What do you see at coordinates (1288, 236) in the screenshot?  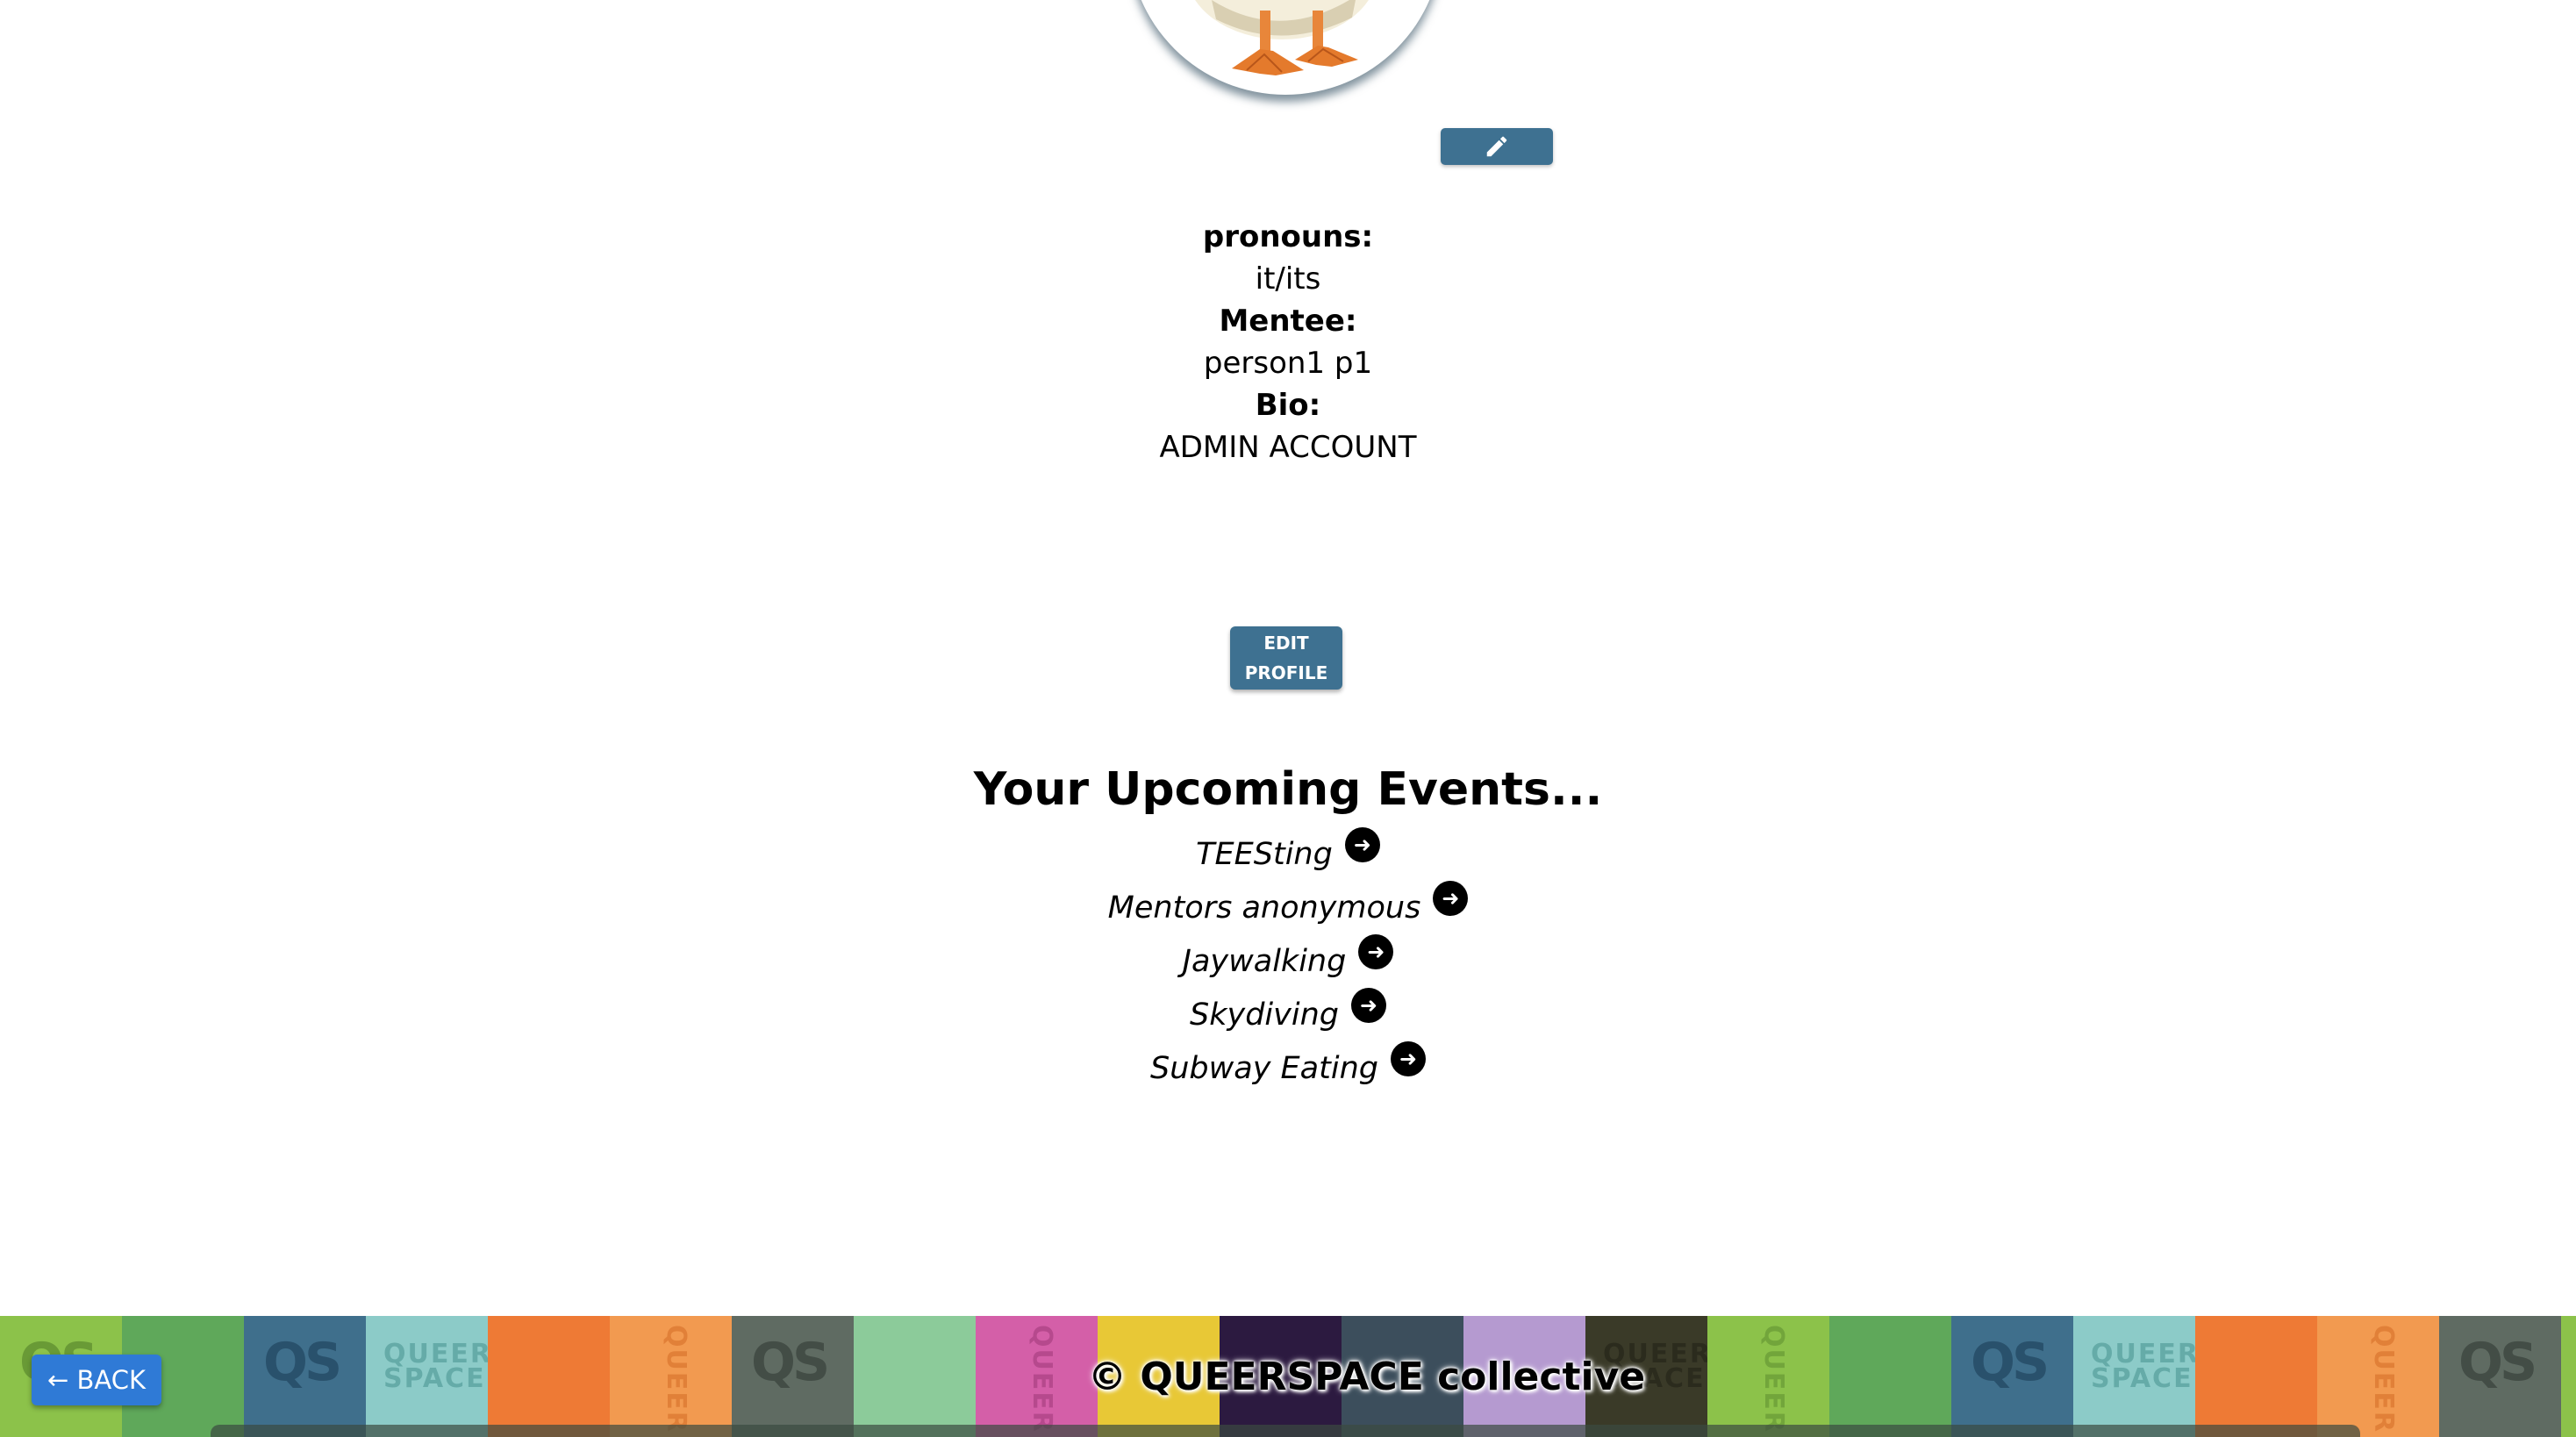 I see `pronouns-label: pronouns:` at bounding box center [1288, 236].